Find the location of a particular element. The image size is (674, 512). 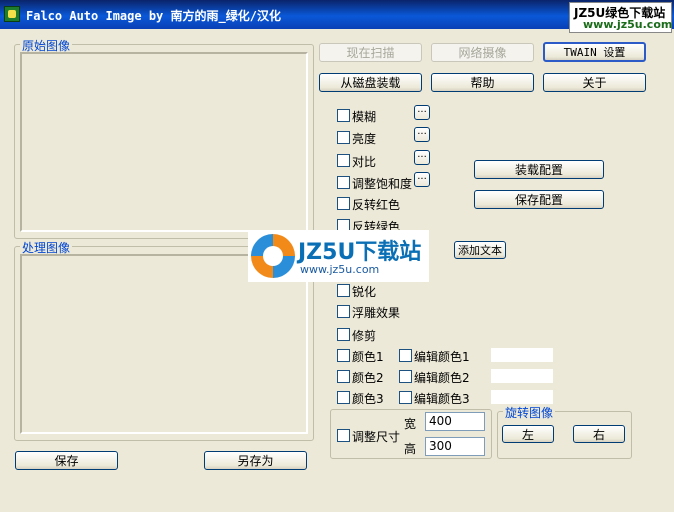

edit-color3-checkbox is located at coordinates (405, 397).